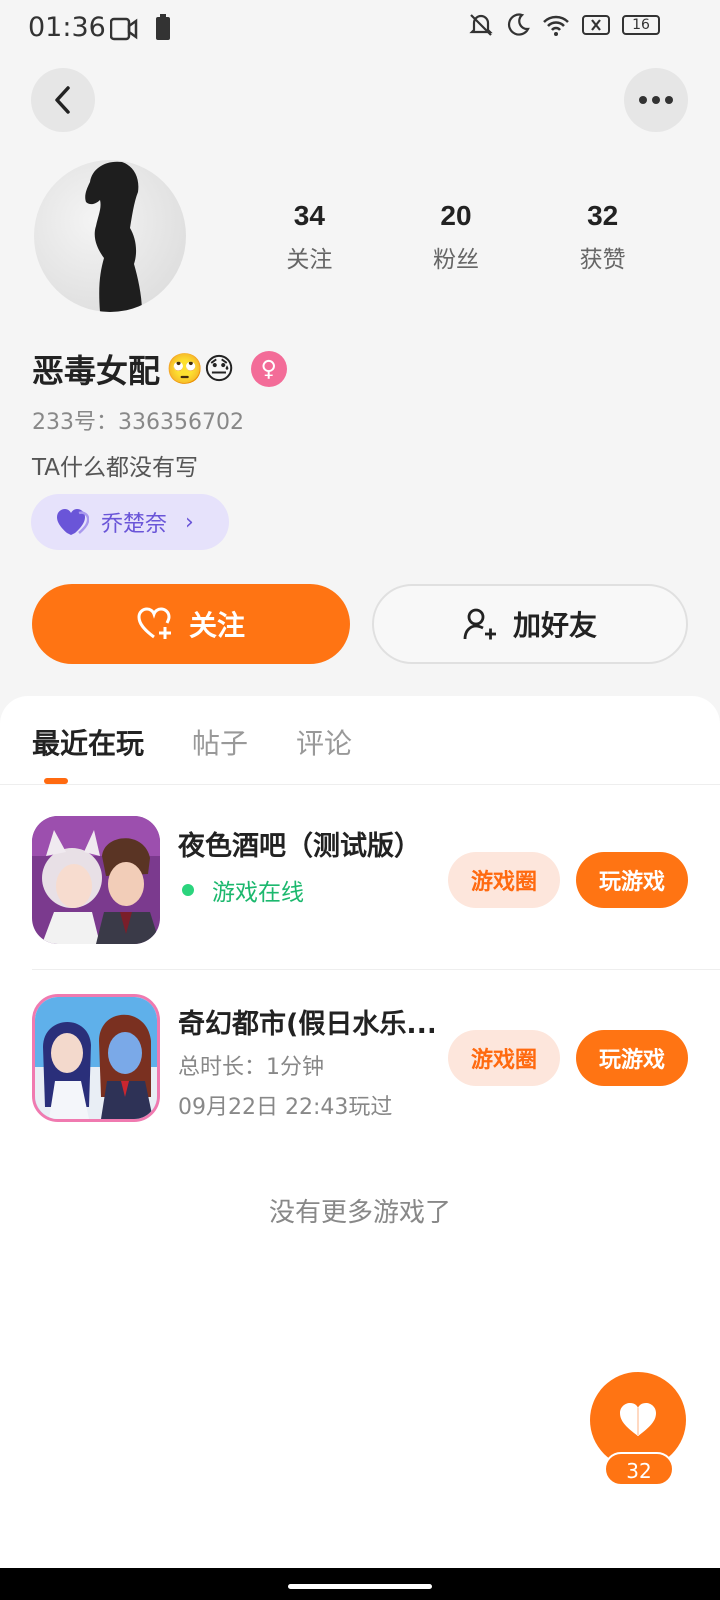  Describe the element at coordinates (73, 522) in the screenshot. I see `double-heart-icon` at that location.